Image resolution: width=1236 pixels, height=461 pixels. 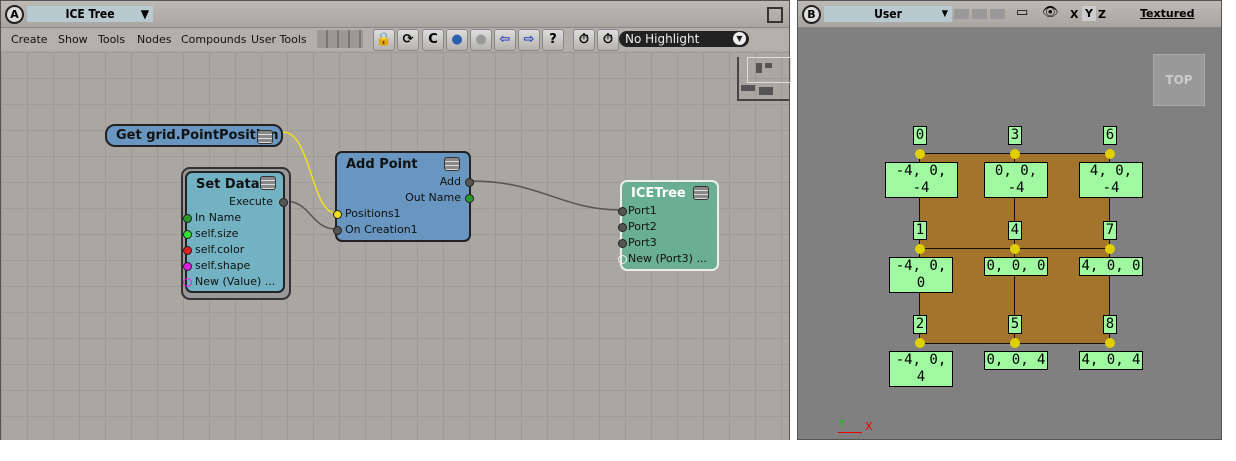 What do you see at coordinates (1015, 324) in the screenshot?
I see `point-index-label: 5` at bounding box center [1015, 324].